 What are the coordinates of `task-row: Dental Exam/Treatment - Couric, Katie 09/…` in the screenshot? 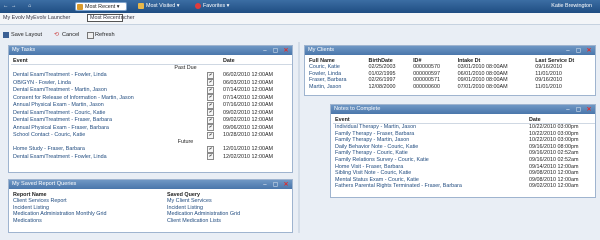 It's located at (151, 113).